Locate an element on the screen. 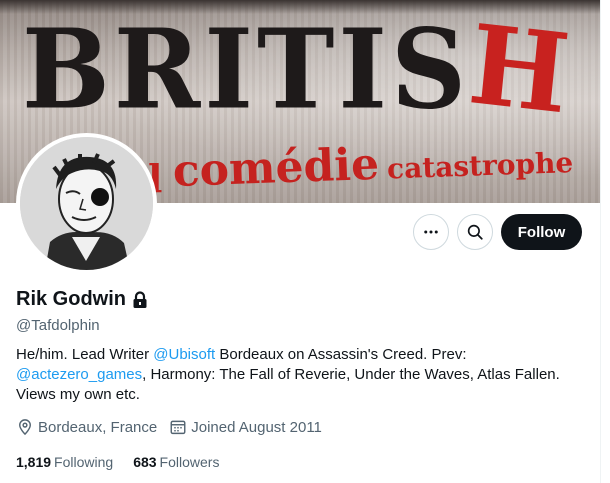 This screenshot has height=483, width=610. more-horizontal-icon is located at coordinates (431, 232).